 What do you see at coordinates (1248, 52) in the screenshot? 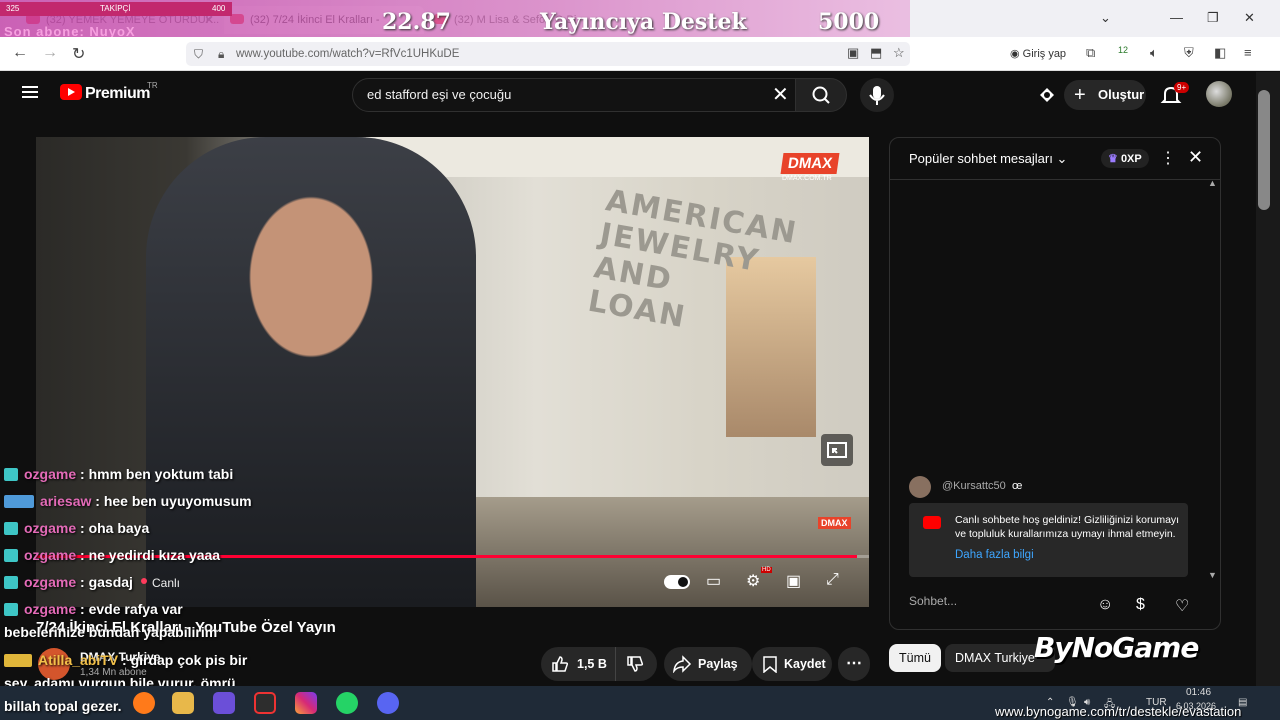
I see `menu-icon: ≡` at bounding box center [1248, 52].